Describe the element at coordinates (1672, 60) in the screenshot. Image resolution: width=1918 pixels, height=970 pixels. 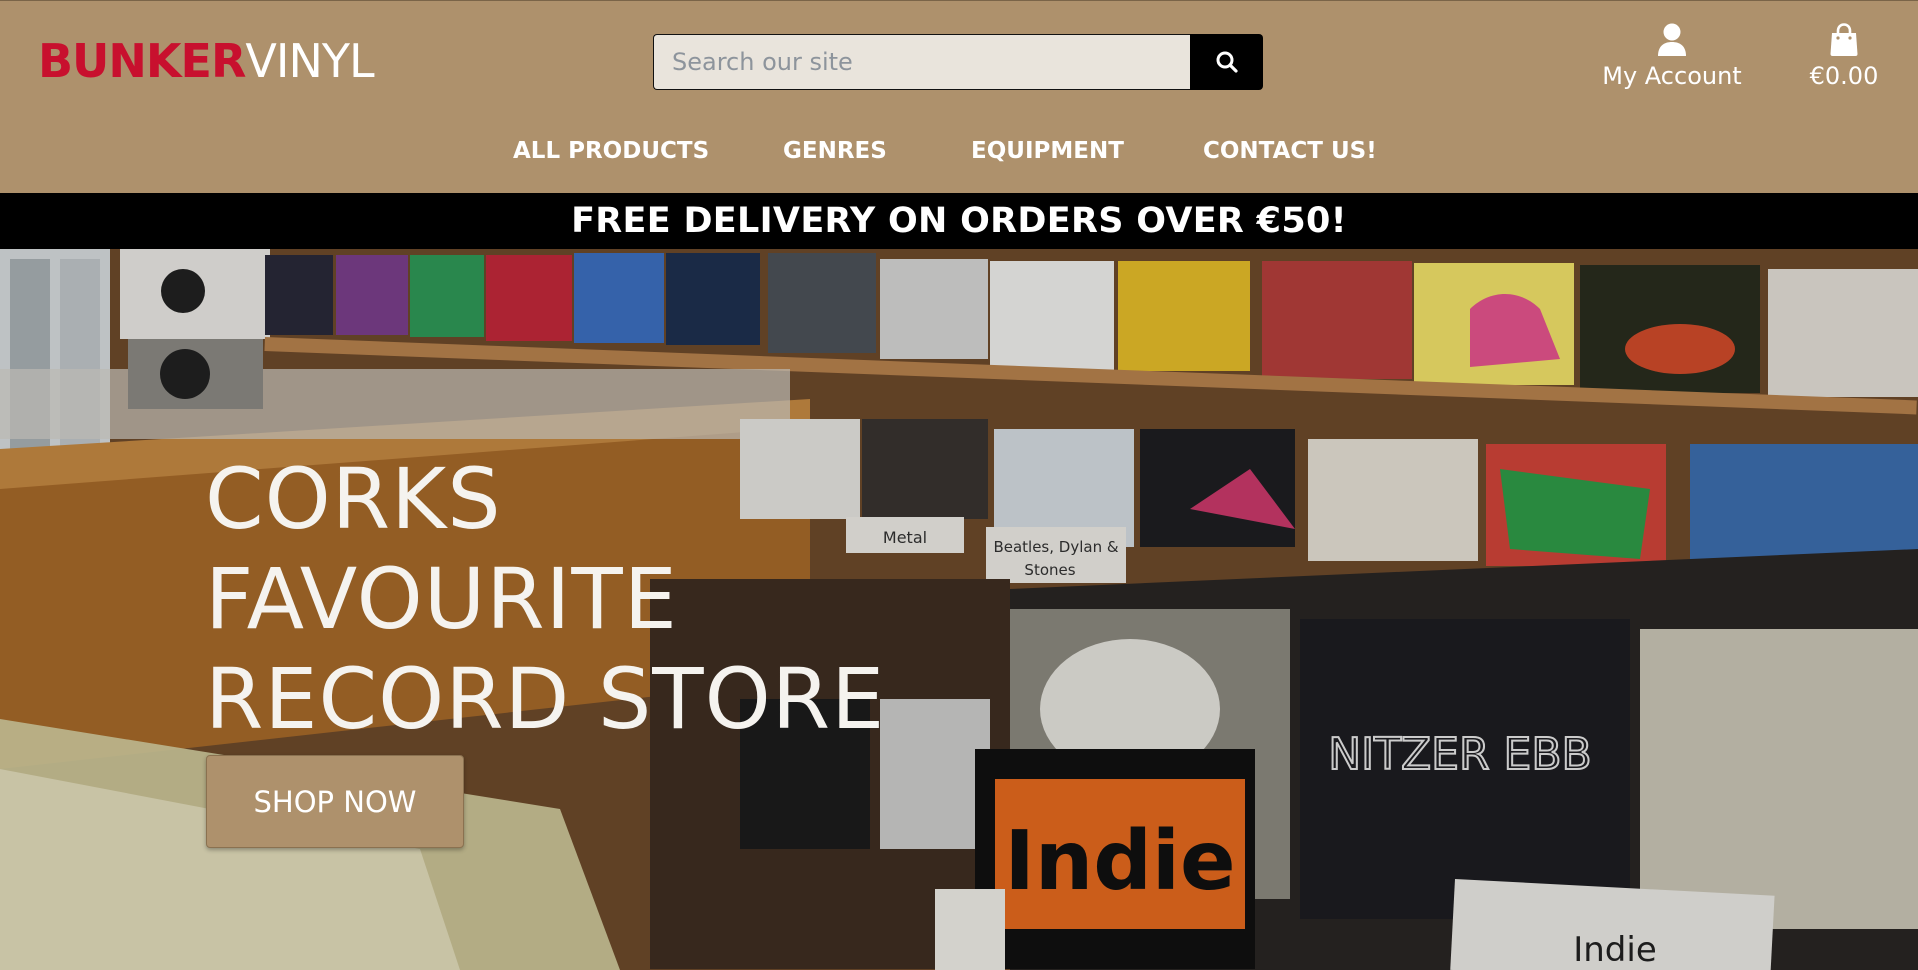
I see `my-account-link: My Account` at that location.